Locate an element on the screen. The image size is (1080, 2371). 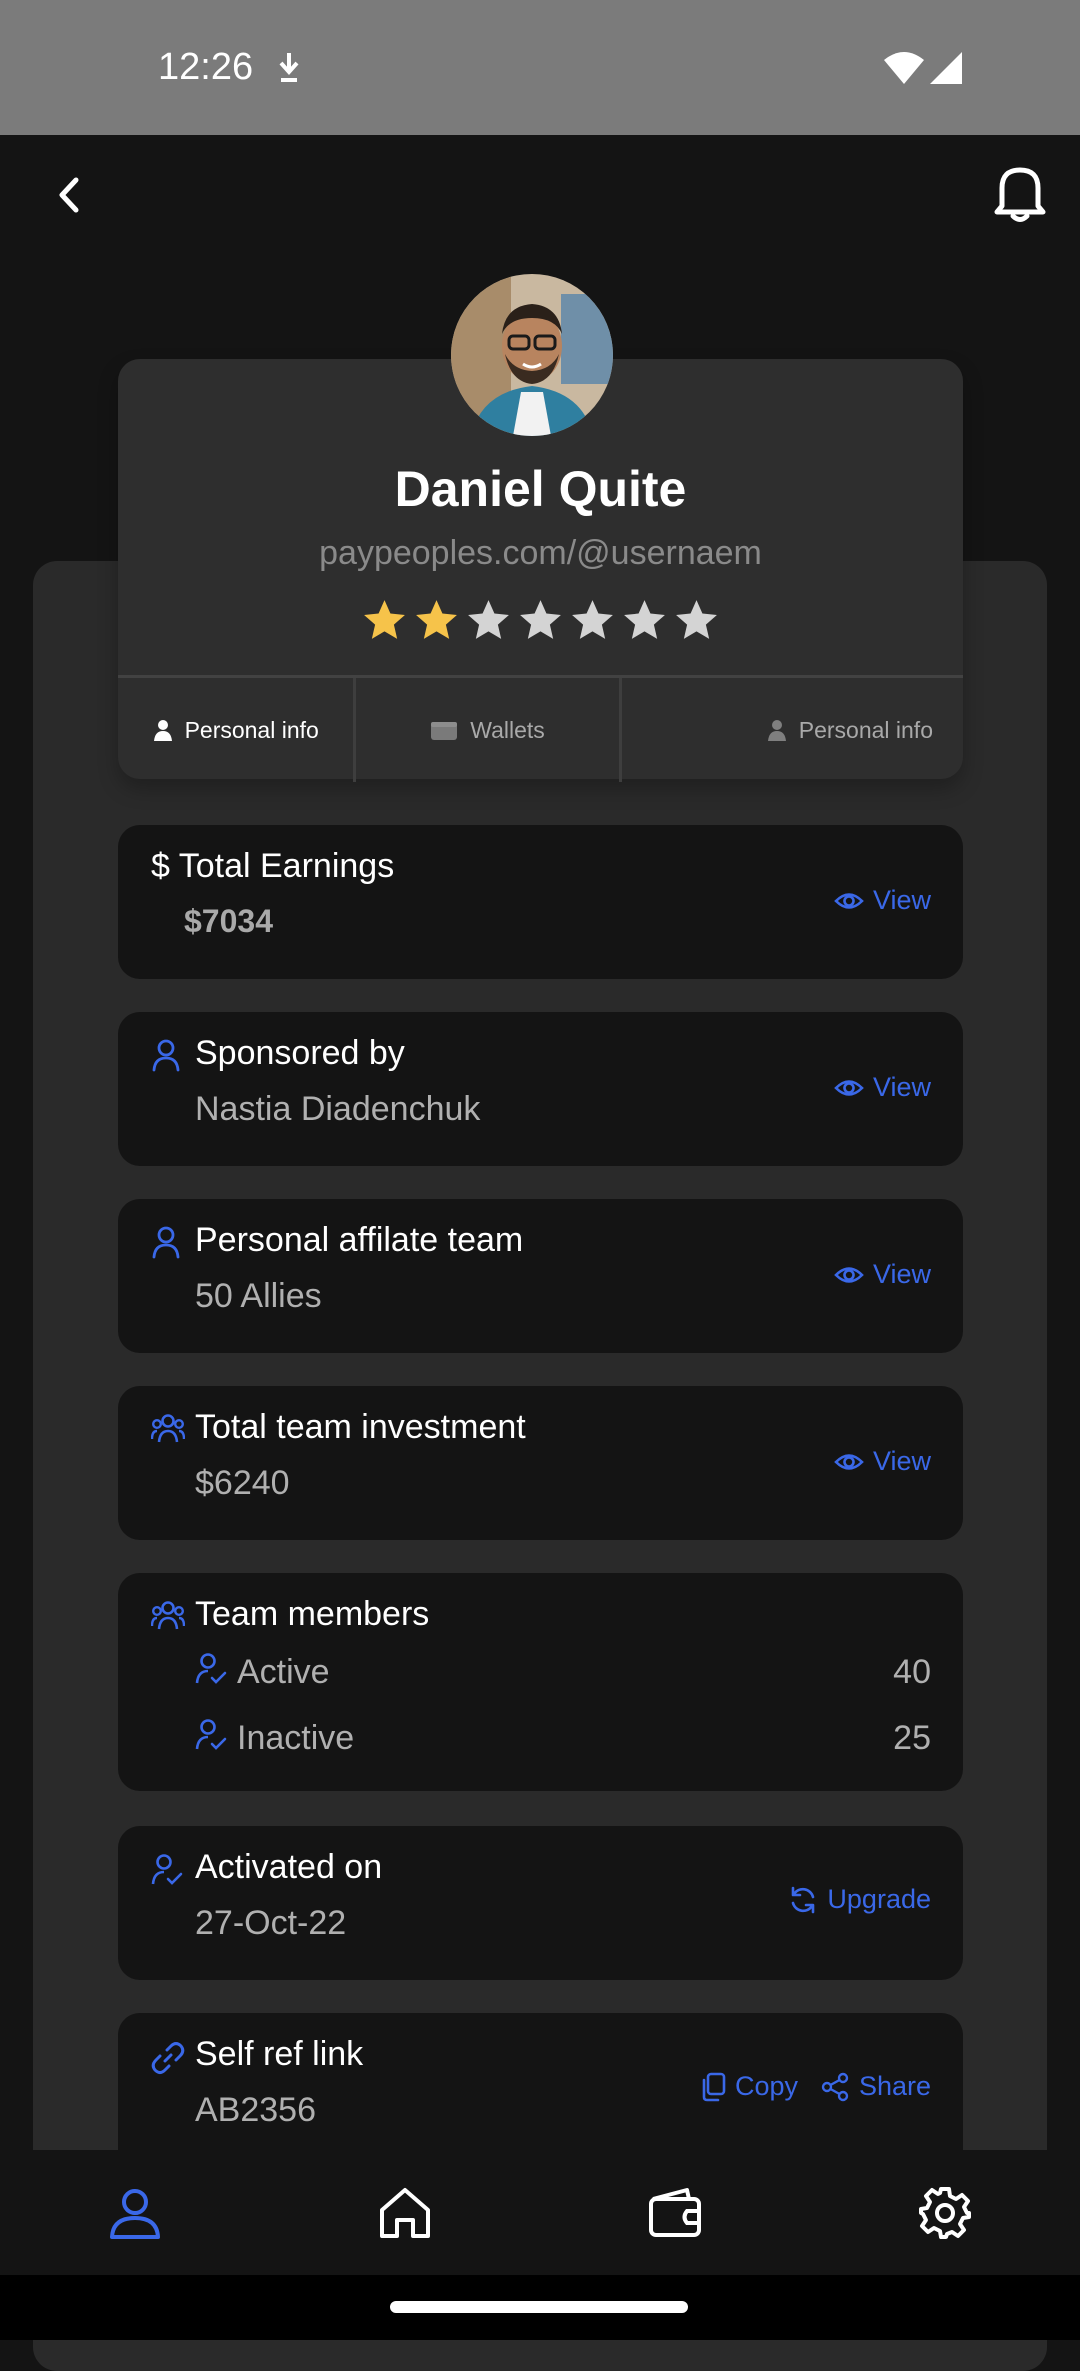
investment-value: $6240 is located at coordinates (242, 1483).